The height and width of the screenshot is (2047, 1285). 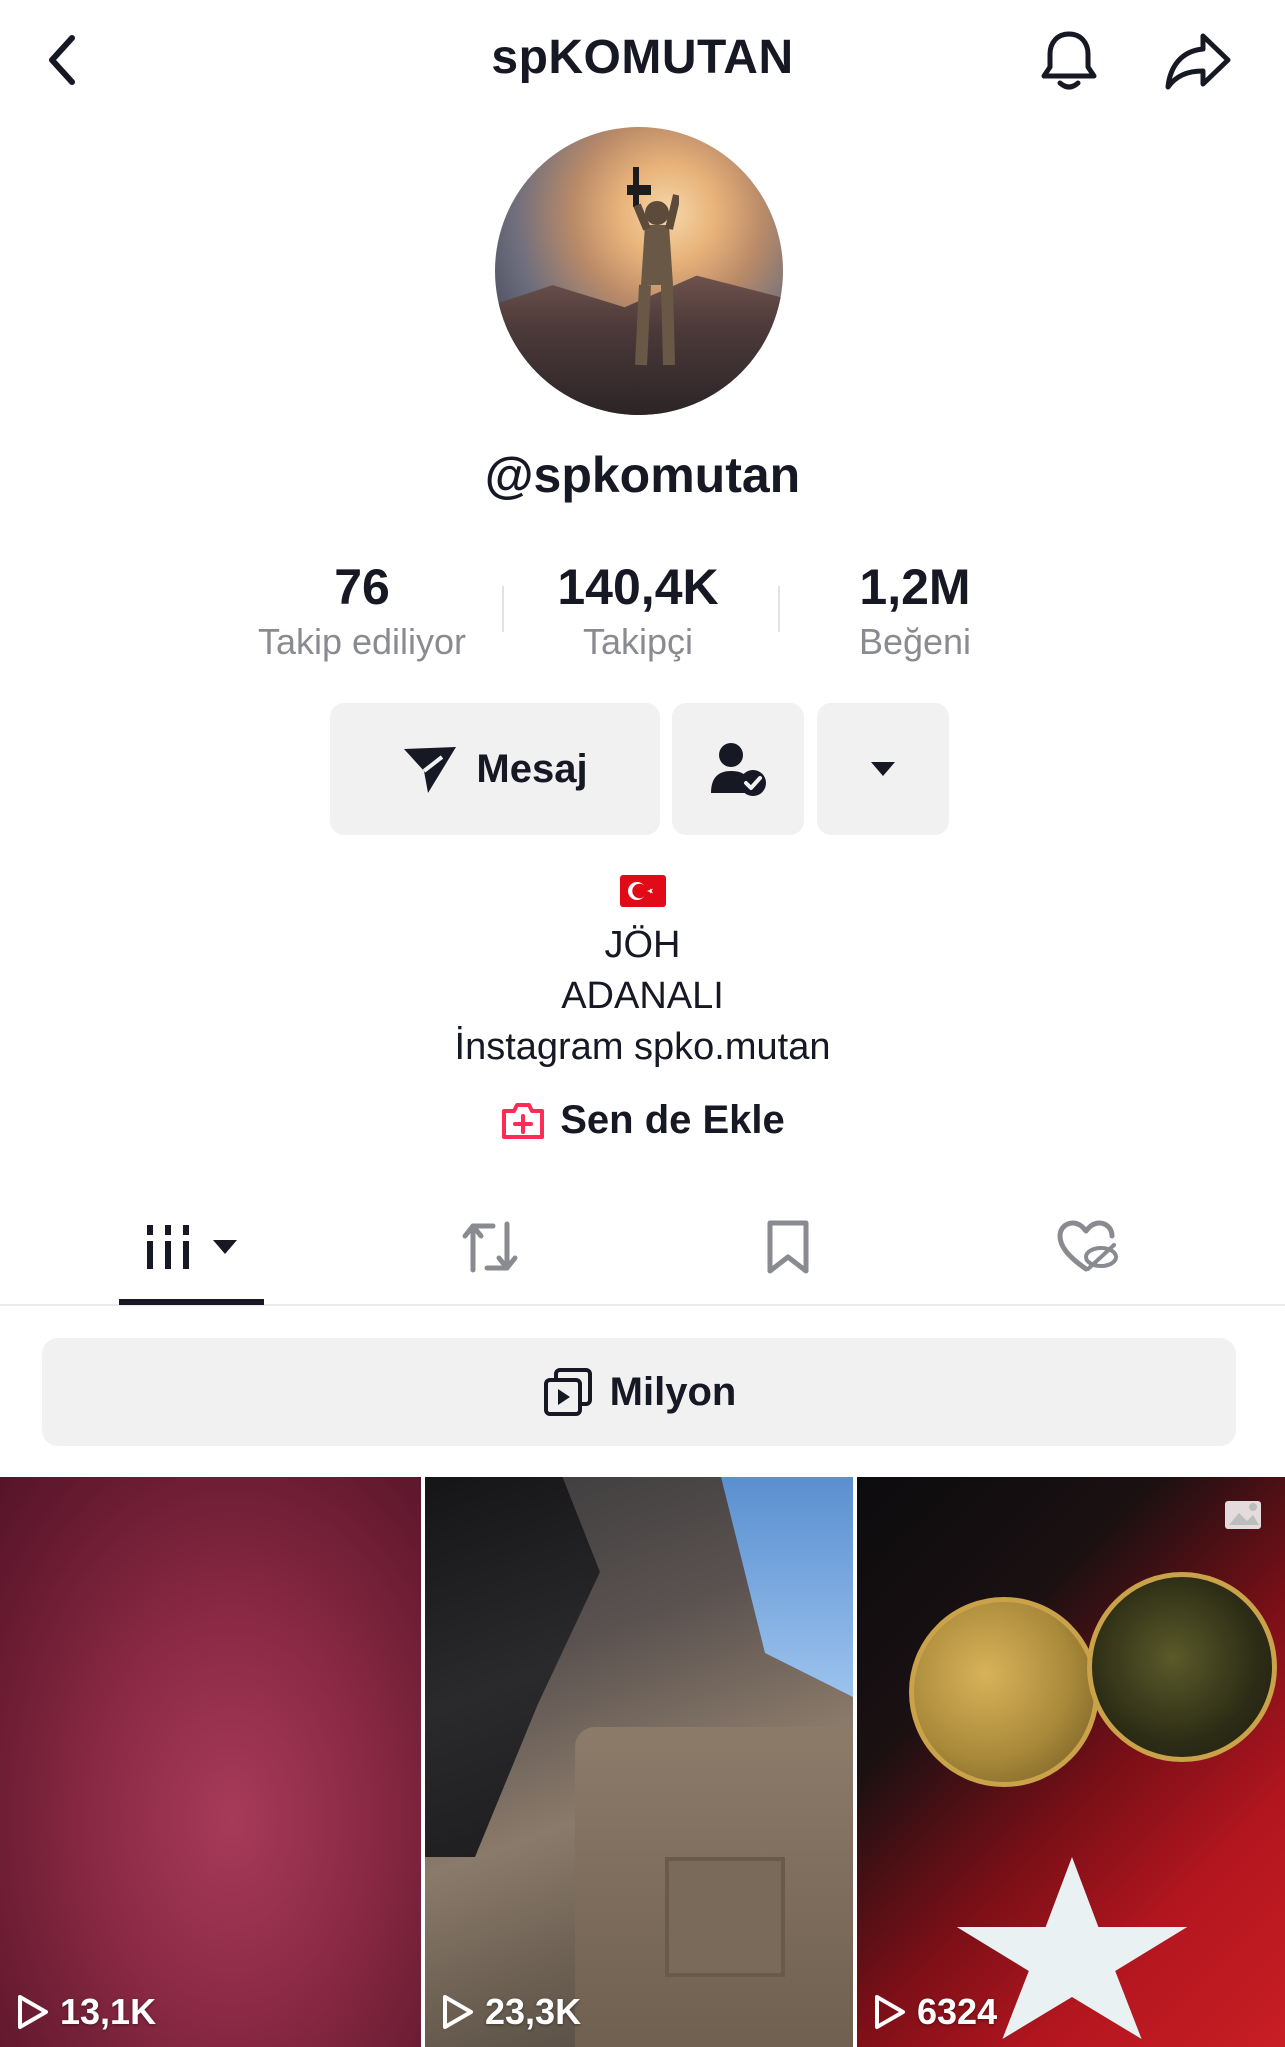 I want to click on share-arrow-icon, so click(x=1198, y=61).